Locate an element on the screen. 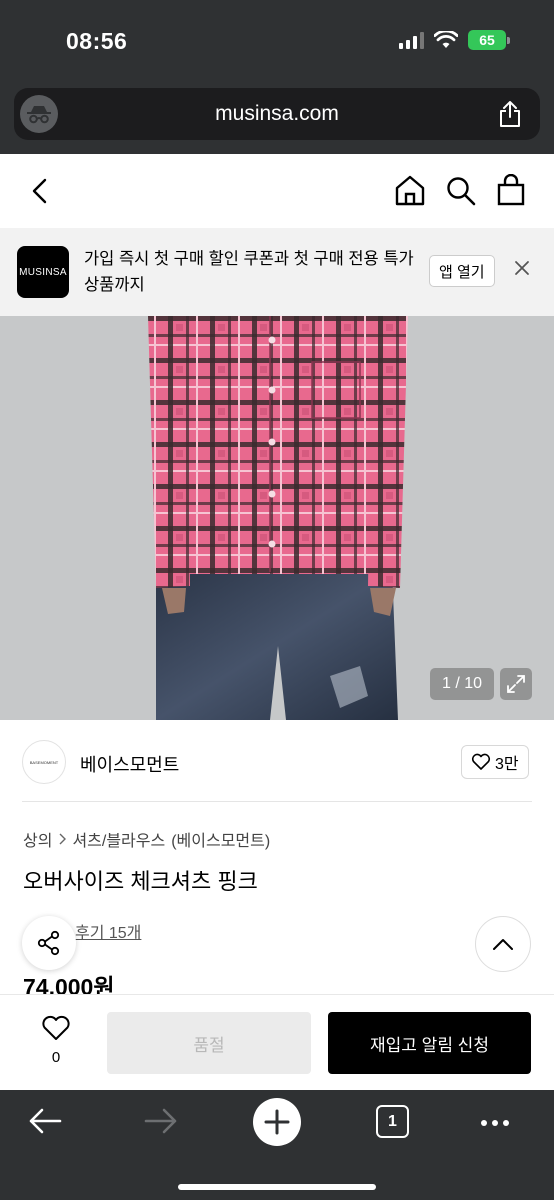 The image size is (554, 1200). restock-alert-button: 재입고 알림 신청 is located at coordinates (429, 1043).